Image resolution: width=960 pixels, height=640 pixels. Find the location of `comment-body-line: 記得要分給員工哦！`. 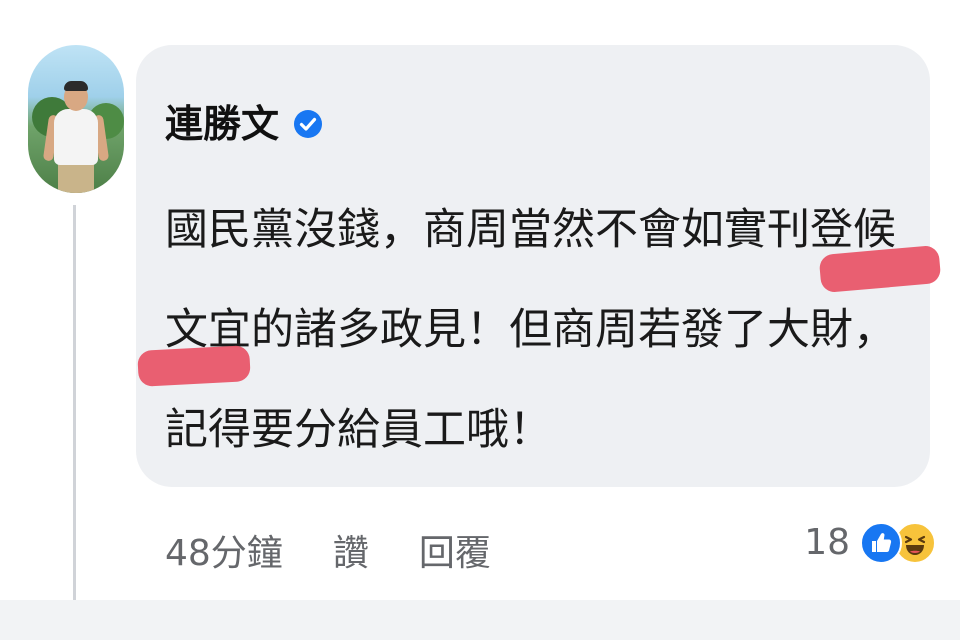

comment-body-line: 記得要分給員工哦！ is located at coordinates (358, 430).